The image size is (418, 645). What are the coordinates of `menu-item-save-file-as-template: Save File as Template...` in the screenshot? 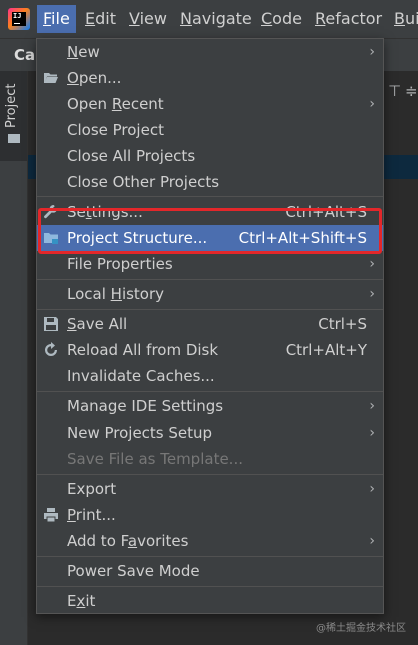 It's located at (155, 459).